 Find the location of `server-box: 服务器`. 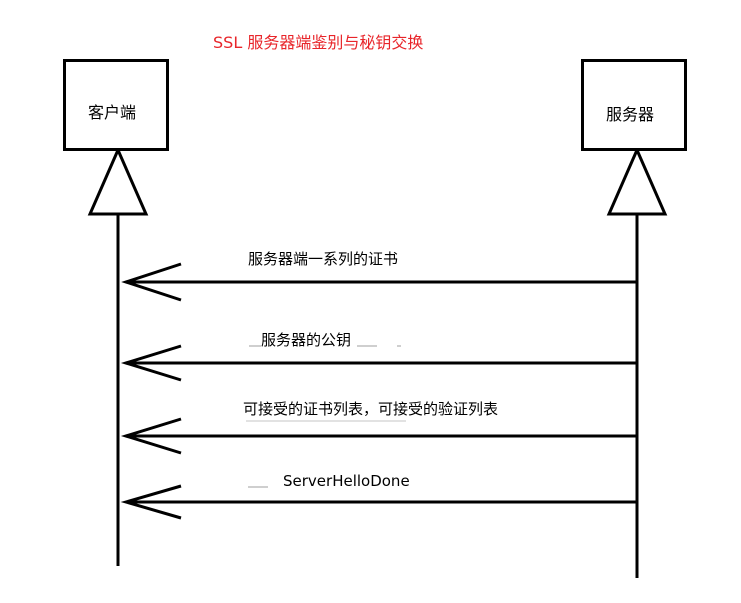

server-box: 服务器 is located at coordinates (634, 105).